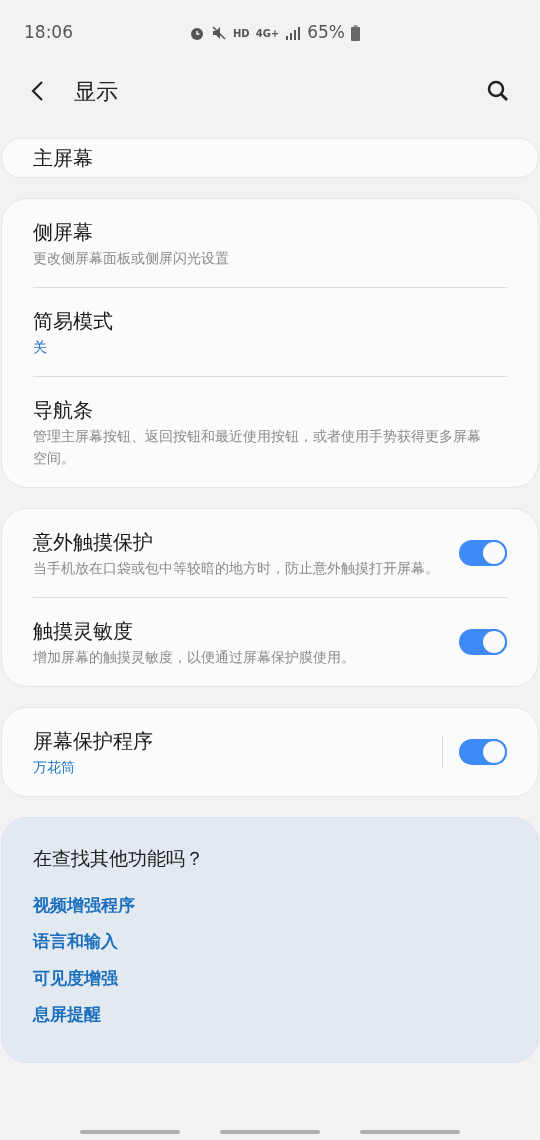 The image size is (540, 1140). I want to click on suggestions-title: 在查找其他功能吗？, so click(119, 858).